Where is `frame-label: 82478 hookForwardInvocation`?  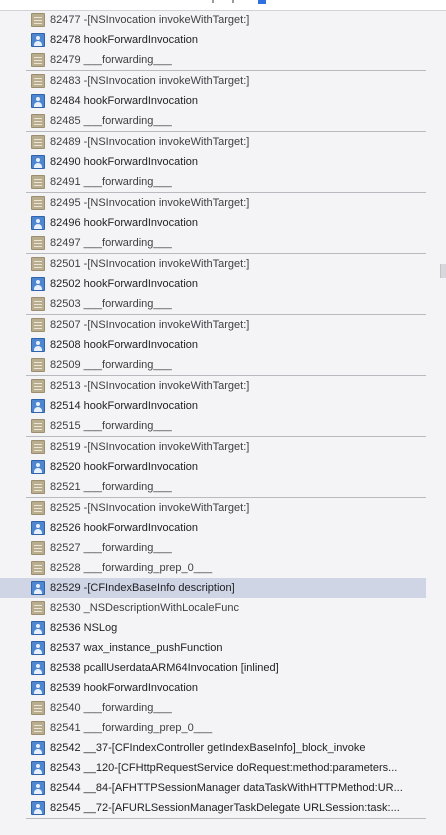 frame-label: 82478 hookForwardInvocation is located at coordinates (124, 40).